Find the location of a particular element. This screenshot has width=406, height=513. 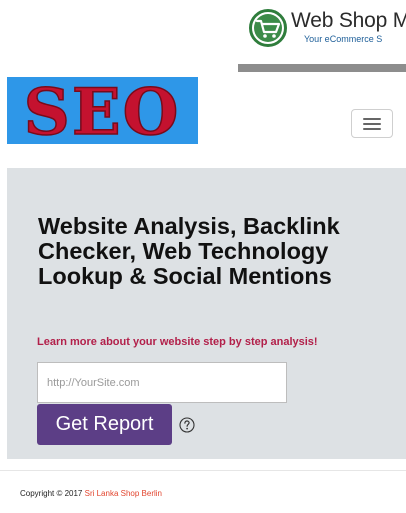

brand-logo-link: Web Shop M Your eCommerce S is located at coordinates (203, 30).